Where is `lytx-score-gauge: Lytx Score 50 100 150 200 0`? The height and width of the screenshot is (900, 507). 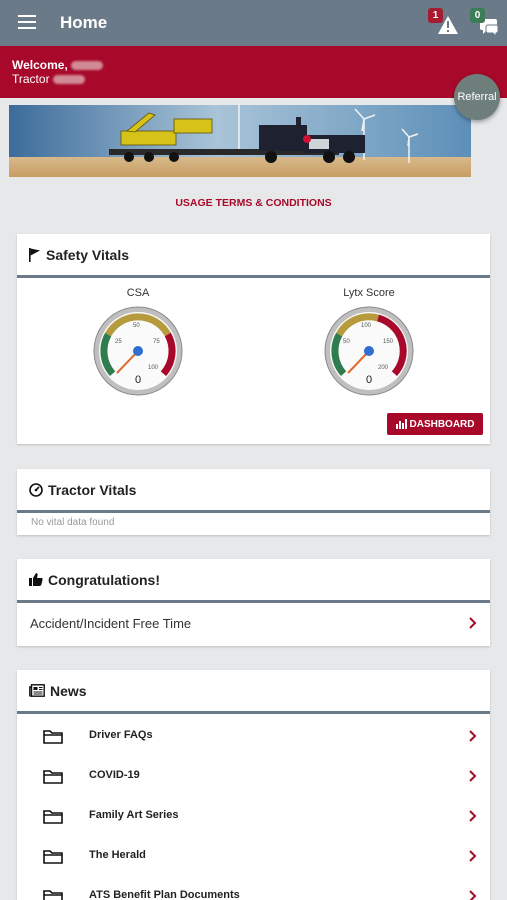 lytx-score-gauge: Lytx Score 50 100 150 200 0 is located at coordinates (369, 344).